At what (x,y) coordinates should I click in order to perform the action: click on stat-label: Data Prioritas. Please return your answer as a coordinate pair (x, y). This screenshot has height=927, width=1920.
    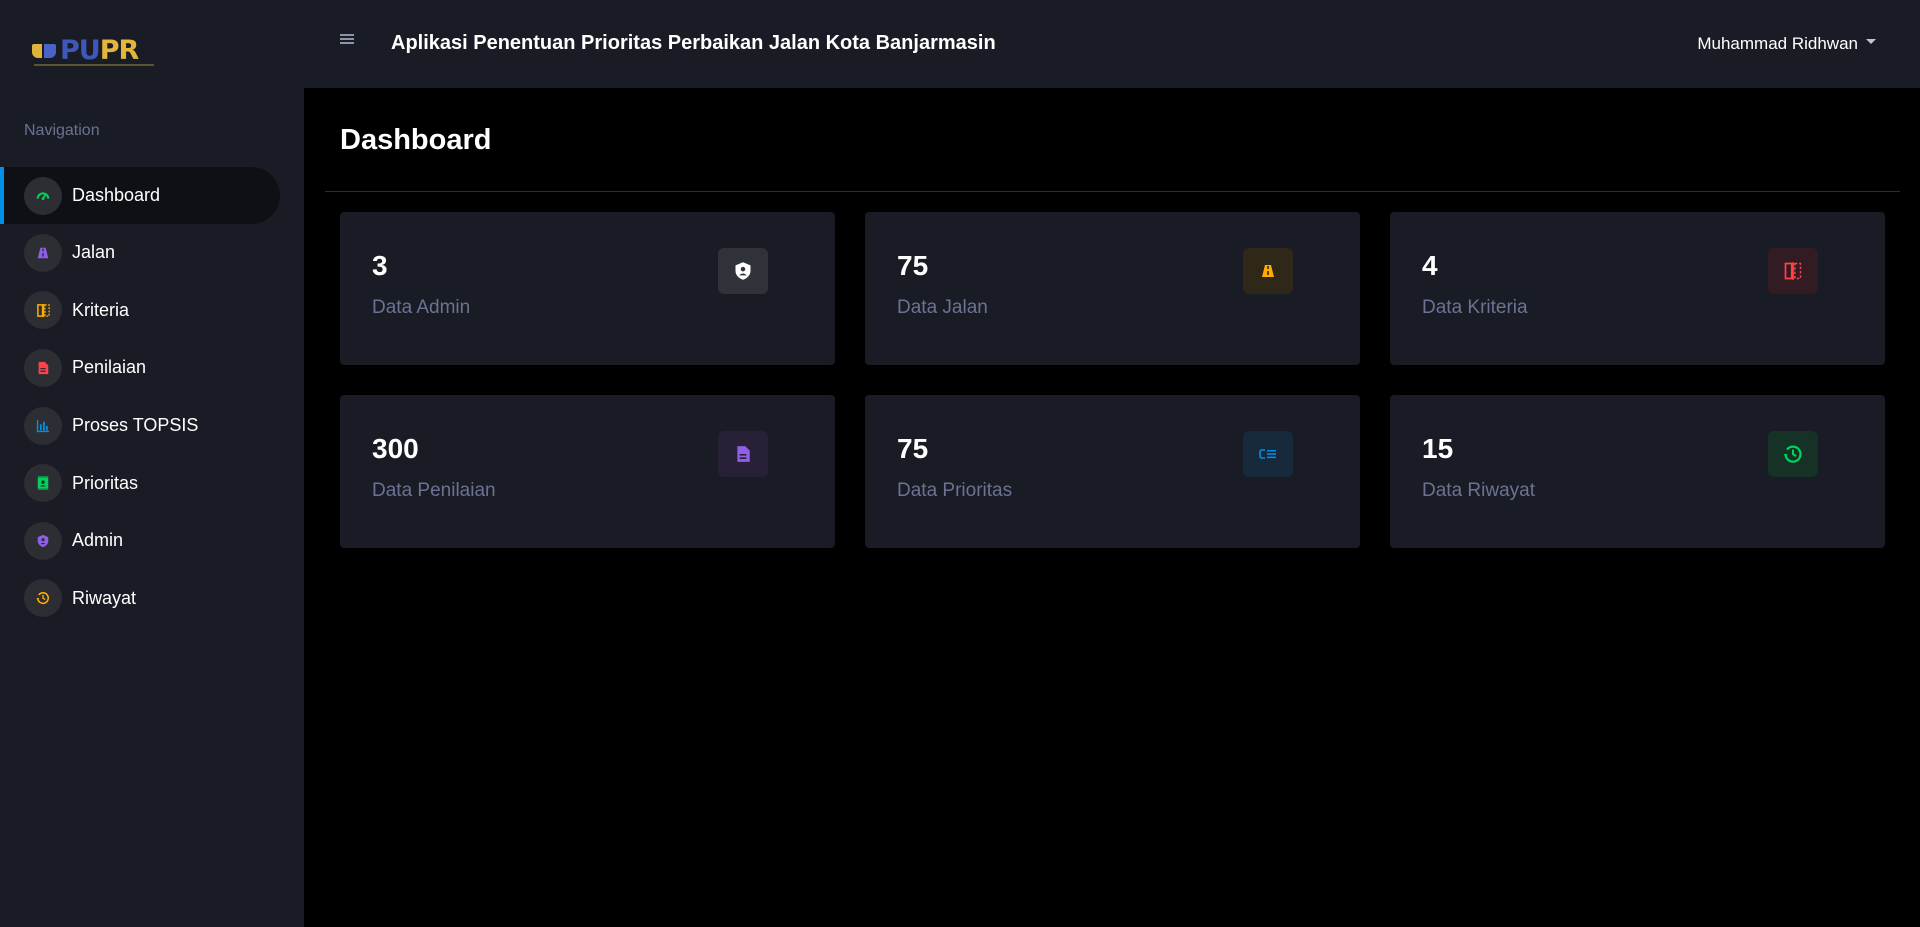
    Looking at the image, I should click on (955, 490).